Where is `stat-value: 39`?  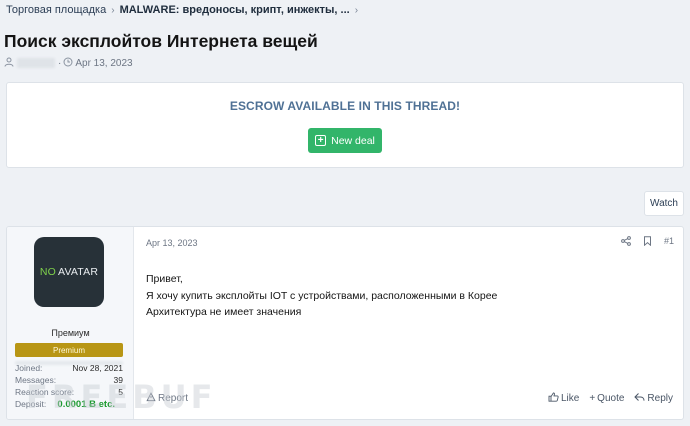
stat-value: 39 is located at coordinates (118, 380).